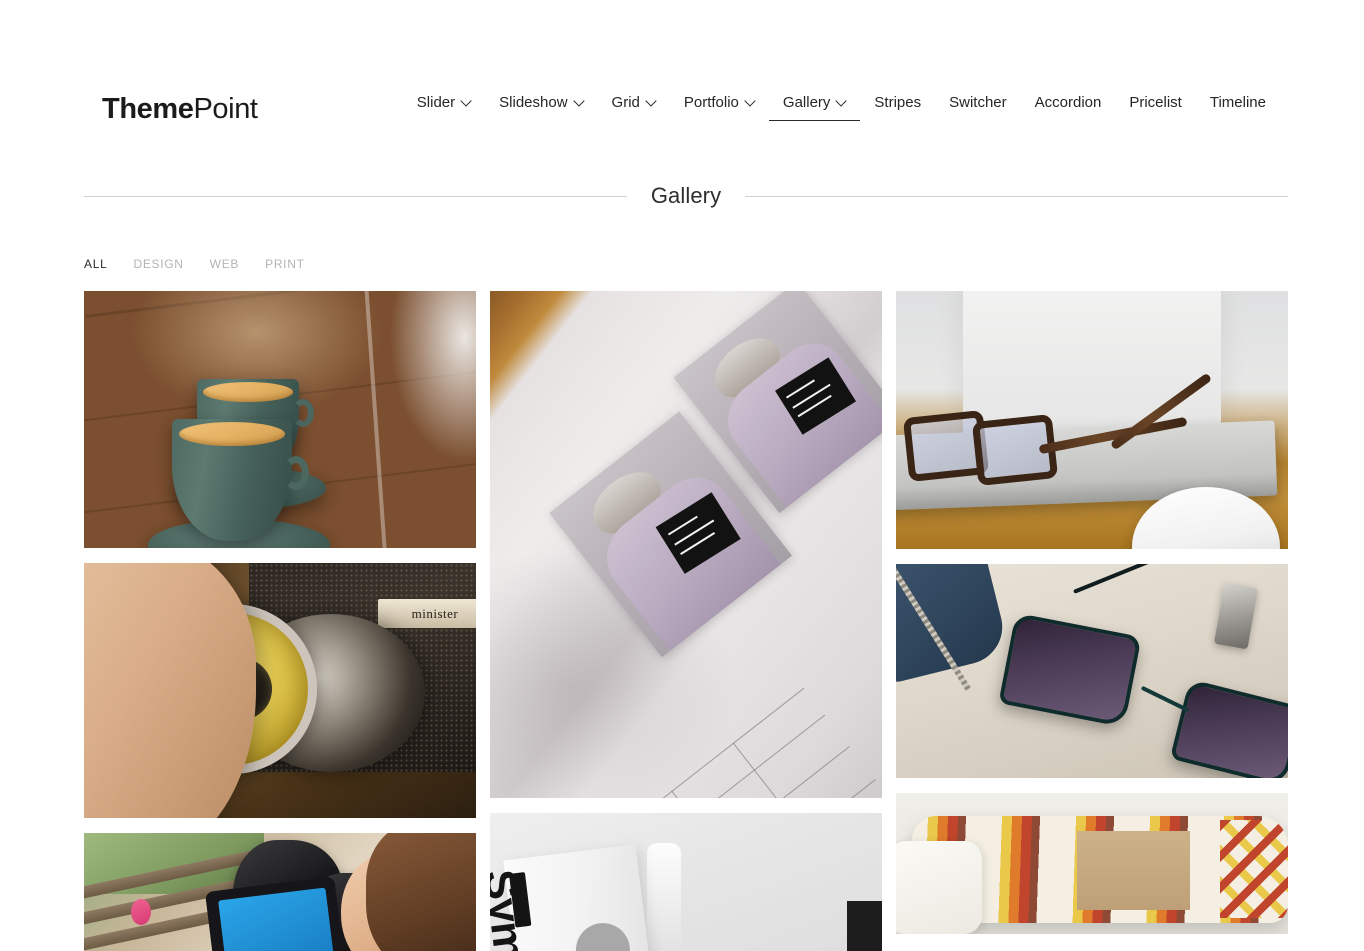  I want to click on gallery-tile-glasses-laptop, so click(1092, 420).